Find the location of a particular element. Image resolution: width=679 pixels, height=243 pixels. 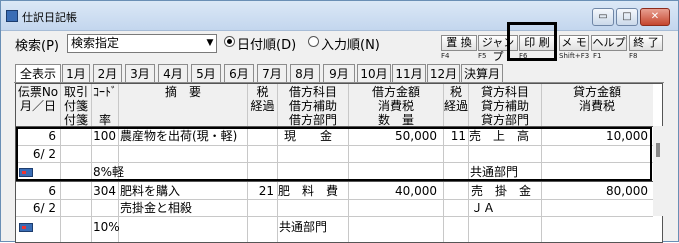

header-tekiyo: 摘 要 is located at coordinates (183, 92).